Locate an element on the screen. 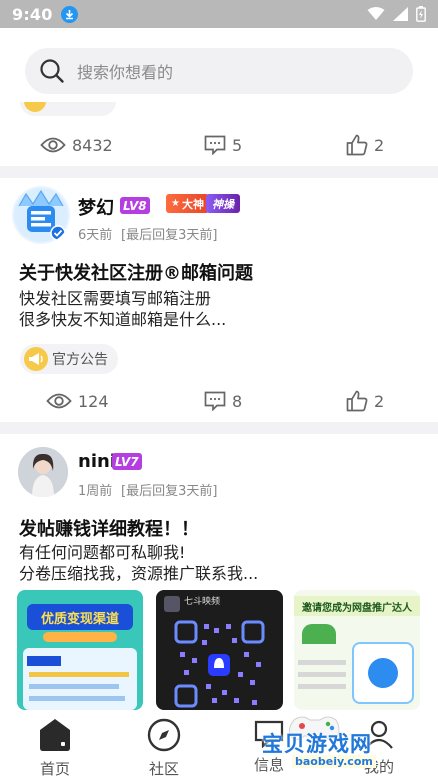 Image resolution: width=438 pixels, height=779 pixels. nav-home: 首页 is located at coordinates (55, 748).